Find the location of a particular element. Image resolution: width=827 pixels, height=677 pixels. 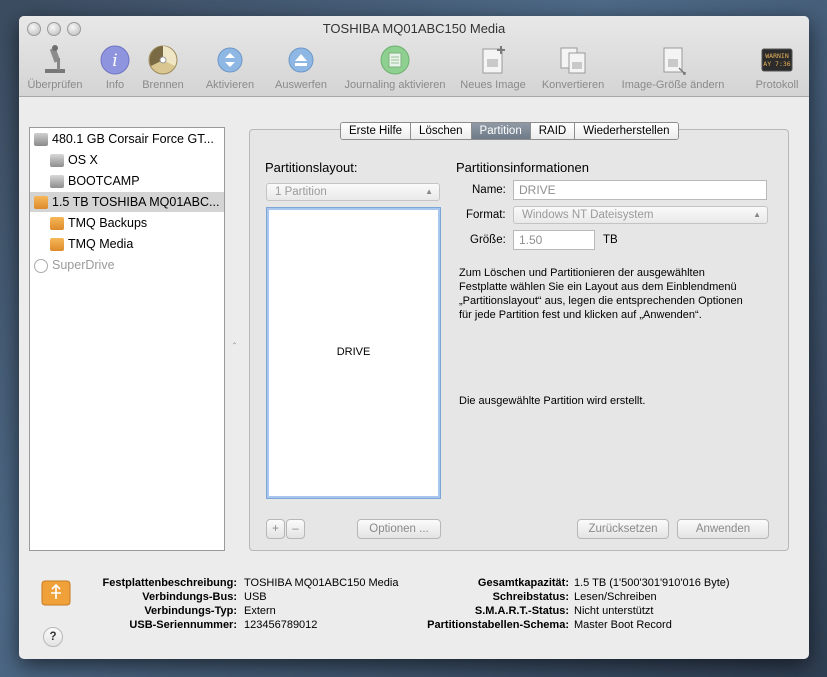

toolbar-new-image-button: Neues Image is located at coordinates (493, 67).